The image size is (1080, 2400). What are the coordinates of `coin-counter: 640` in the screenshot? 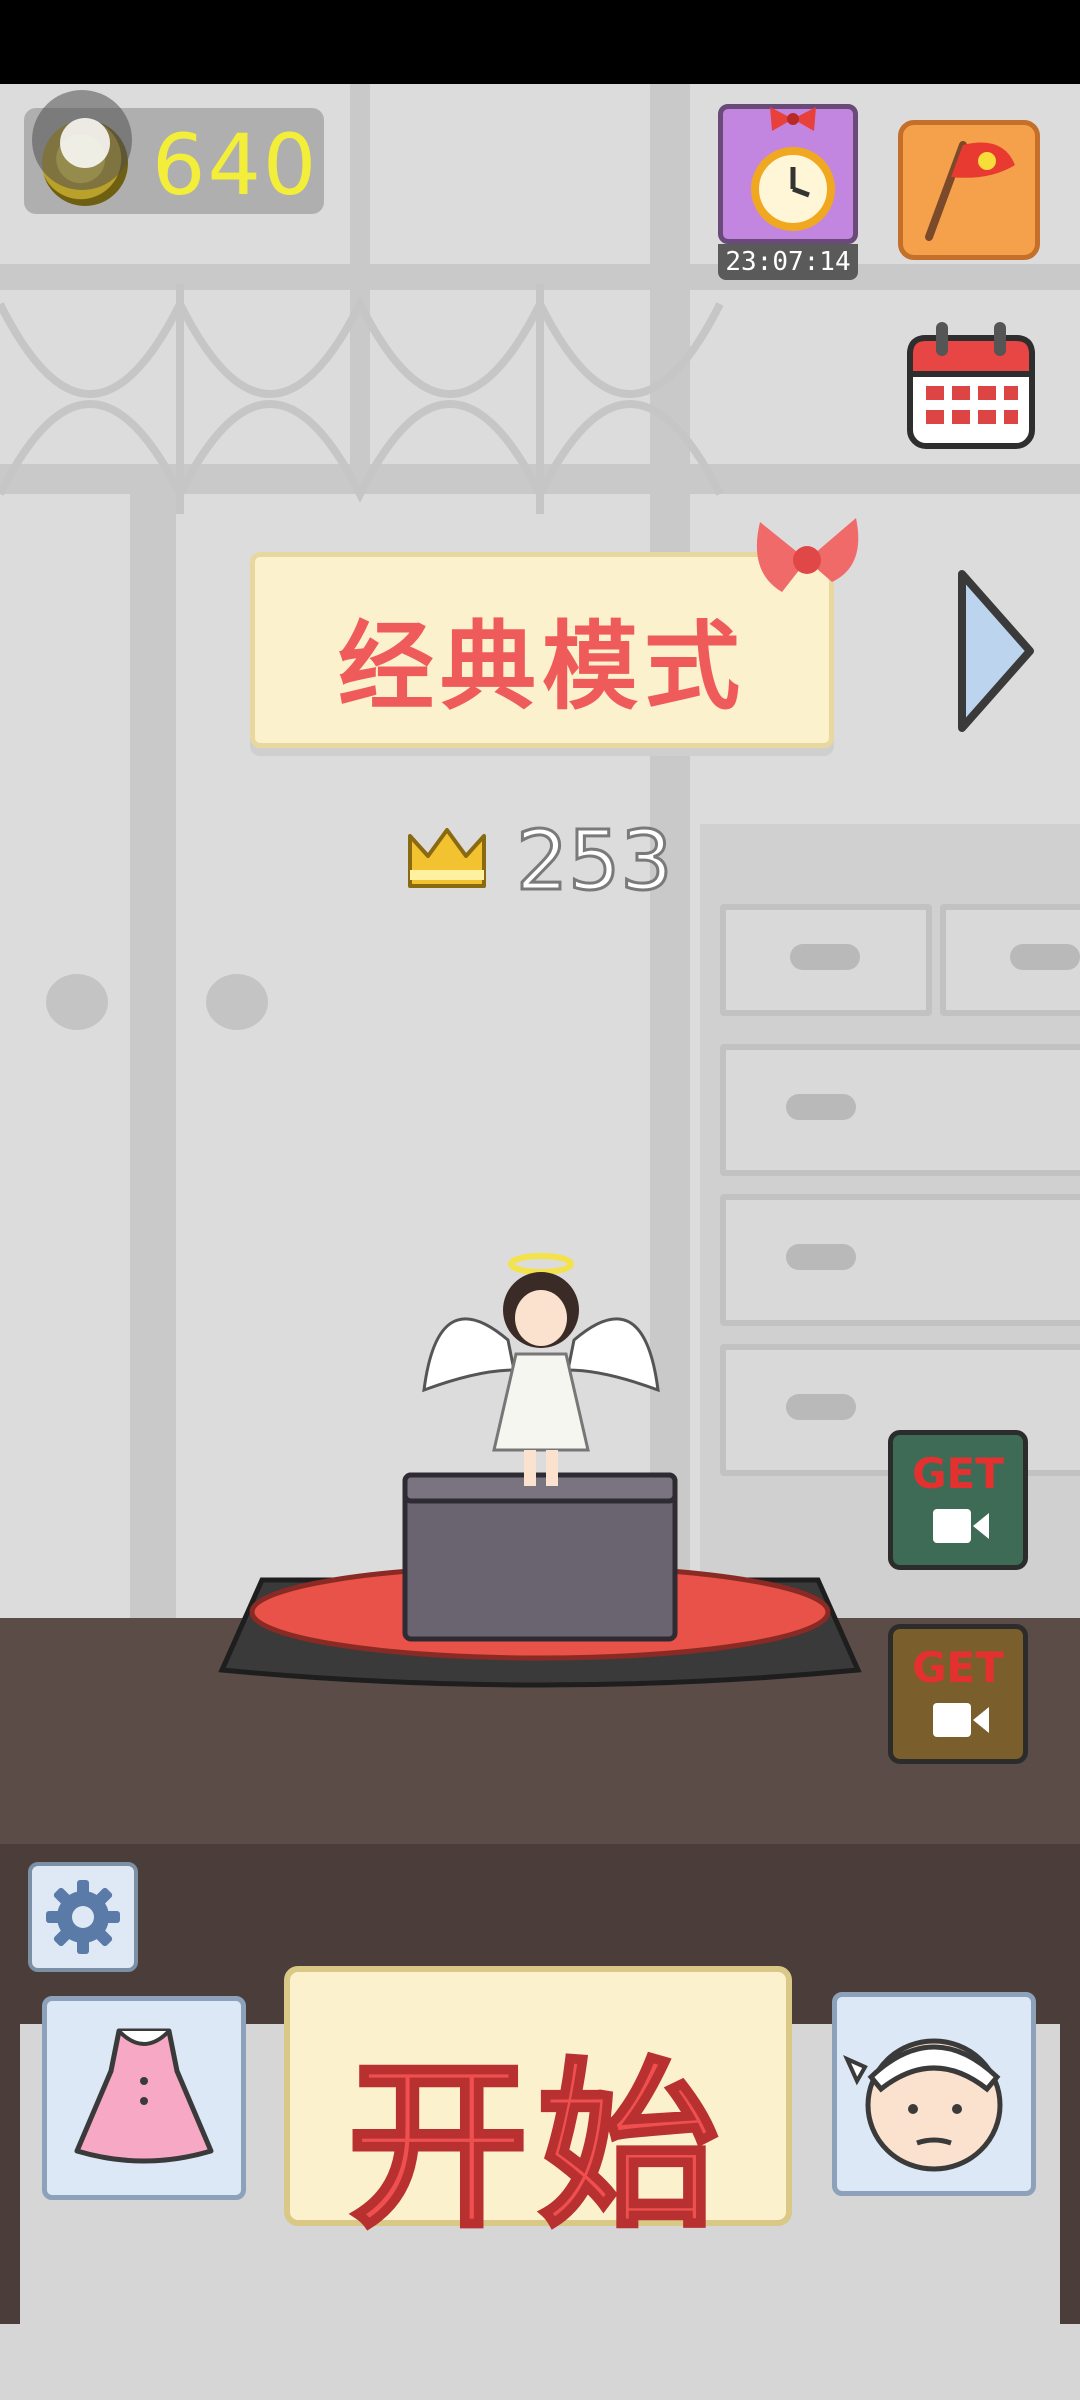 It's located at (174, 152).